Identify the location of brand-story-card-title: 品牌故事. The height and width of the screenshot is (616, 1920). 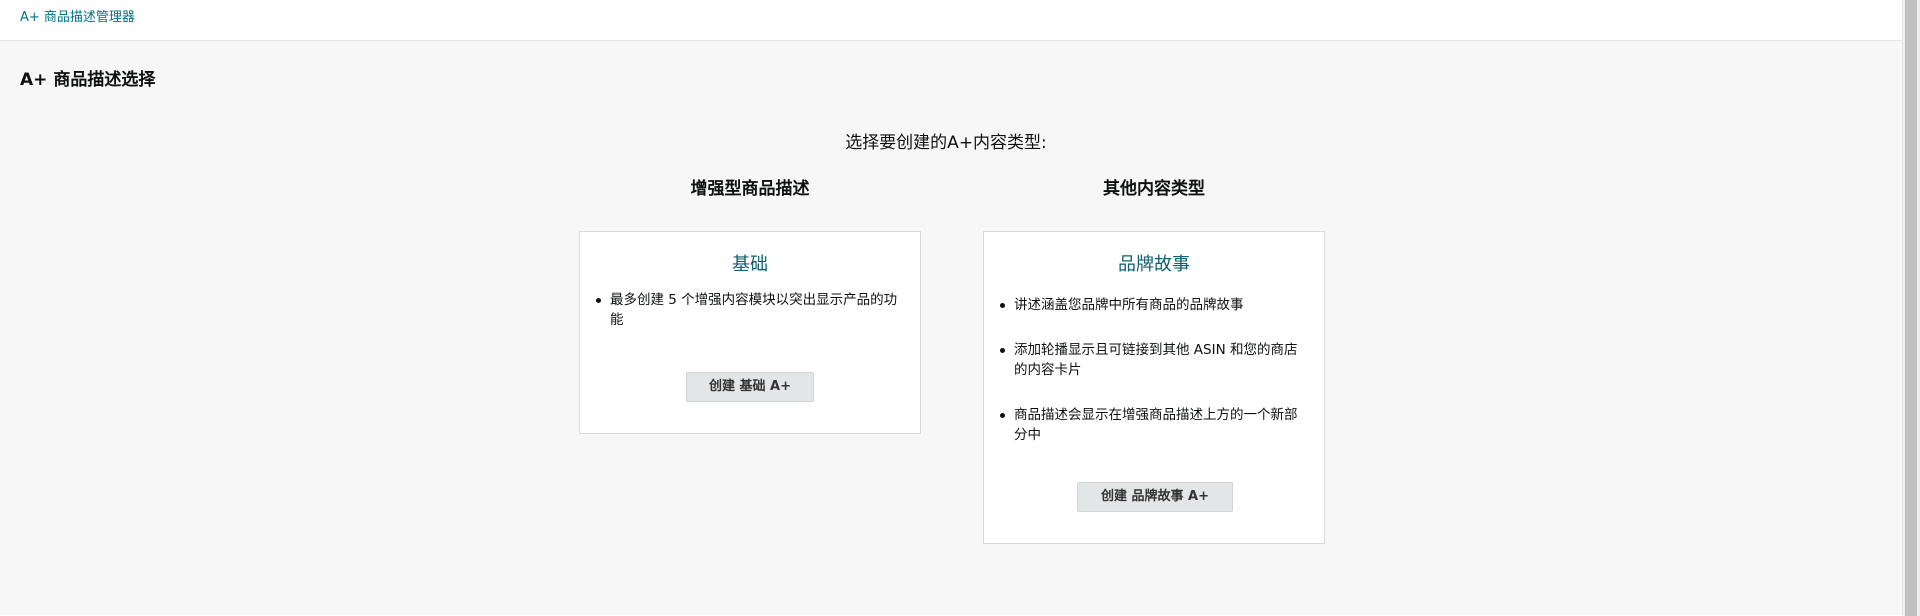
(1154, 264).